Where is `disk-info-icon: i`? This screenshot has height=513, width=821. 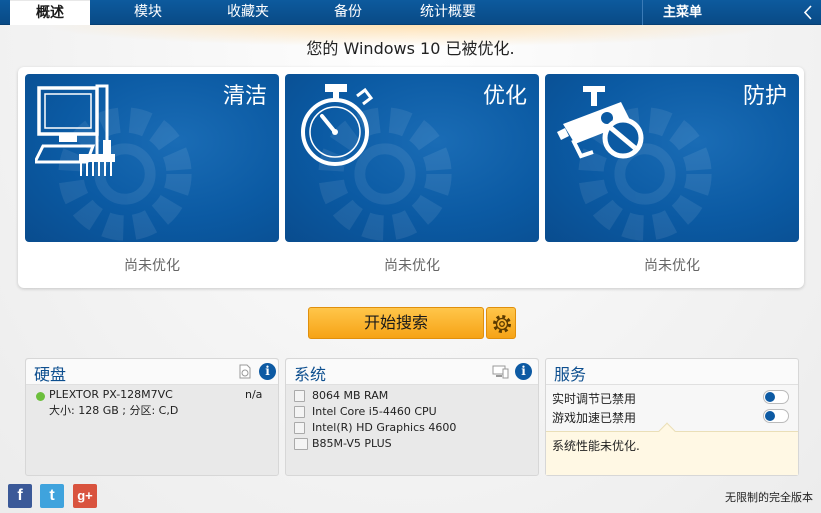 disk-info-icon: i is located at coordinates (267, 371).